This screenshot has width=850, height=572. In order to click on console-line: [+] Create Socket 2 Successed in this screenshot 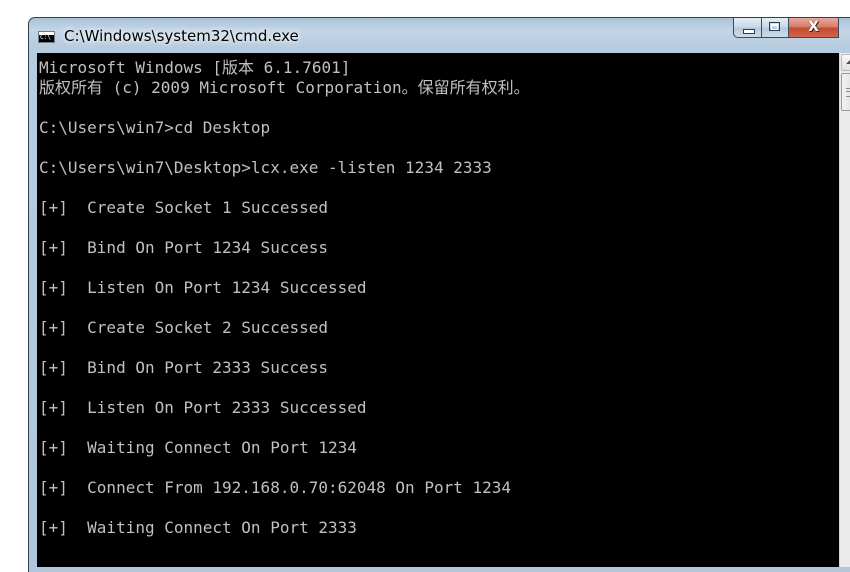, I will do `click(183, 327)`.